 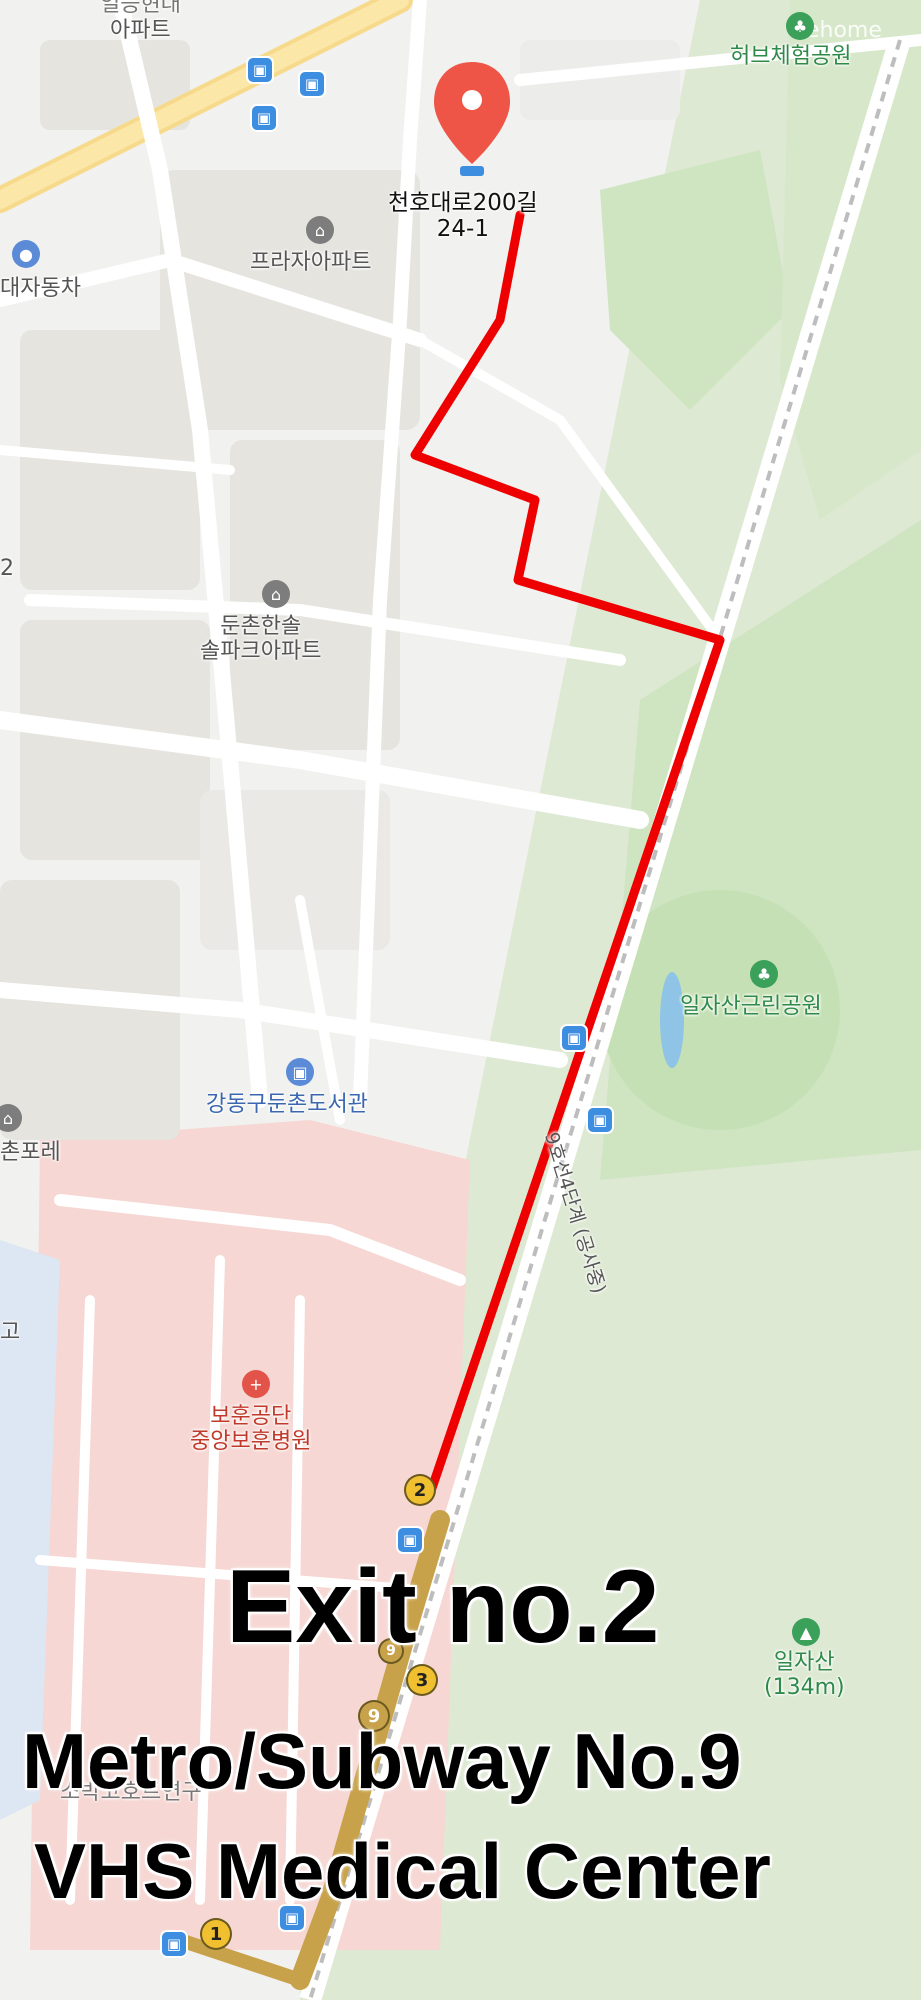 What do you see at coordinates (751, 1006) in the screenshot?
I see `place-label-iljasan-park: 일자산근린공원` at bounding box center [751, 1006].